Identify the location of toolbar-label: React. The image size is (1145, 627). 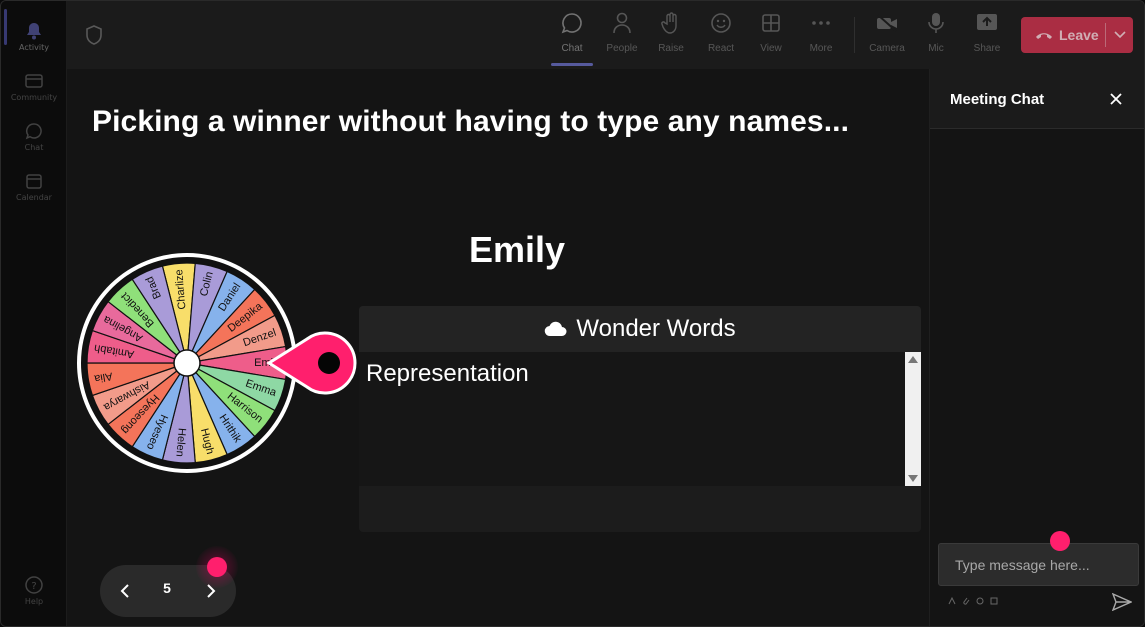
(721, 48).